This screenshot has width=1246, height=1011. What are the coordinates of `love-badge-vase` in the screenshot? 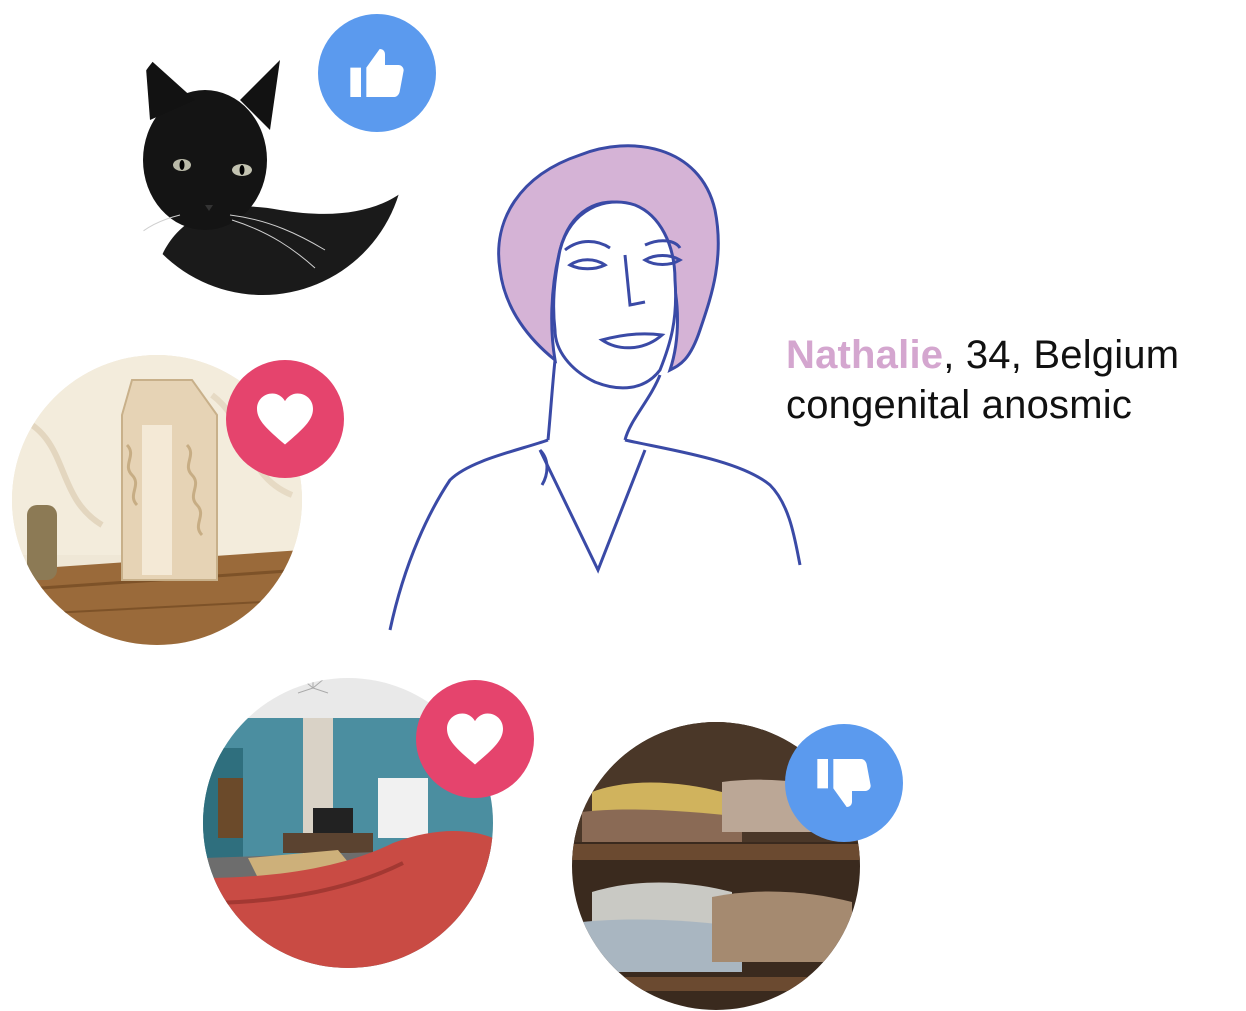 It's located at (285, 419).